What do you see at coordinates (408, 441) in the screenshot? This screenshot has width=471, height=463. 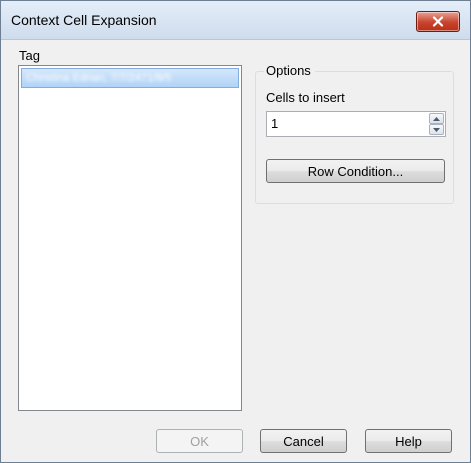 I see `help-button: Help` at bounding box center [408, 441].